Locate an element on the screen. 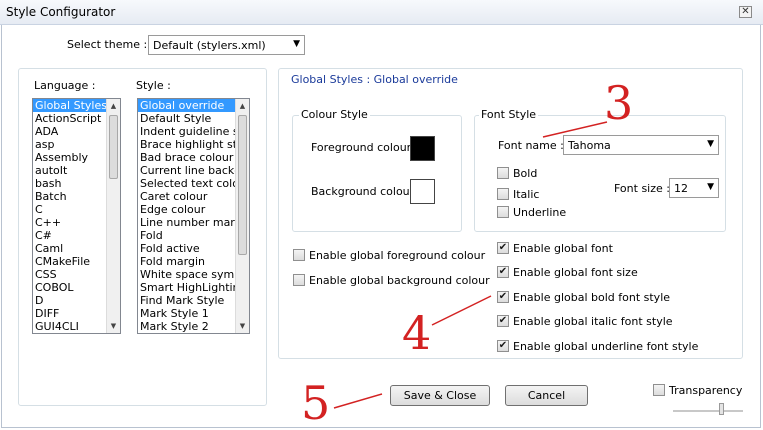 The height and width of the screenshot is (430, 763). annotation-4: 4 is located at coordinates (417, 333).